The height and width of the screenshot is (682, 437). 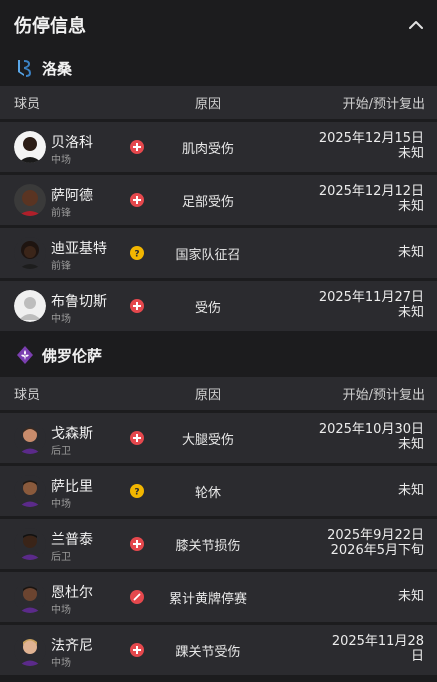 What do you see at coordinates (208, 308) in the screenshot?
I see `injury-reason: 受伤` at bounding box center [208, 308].